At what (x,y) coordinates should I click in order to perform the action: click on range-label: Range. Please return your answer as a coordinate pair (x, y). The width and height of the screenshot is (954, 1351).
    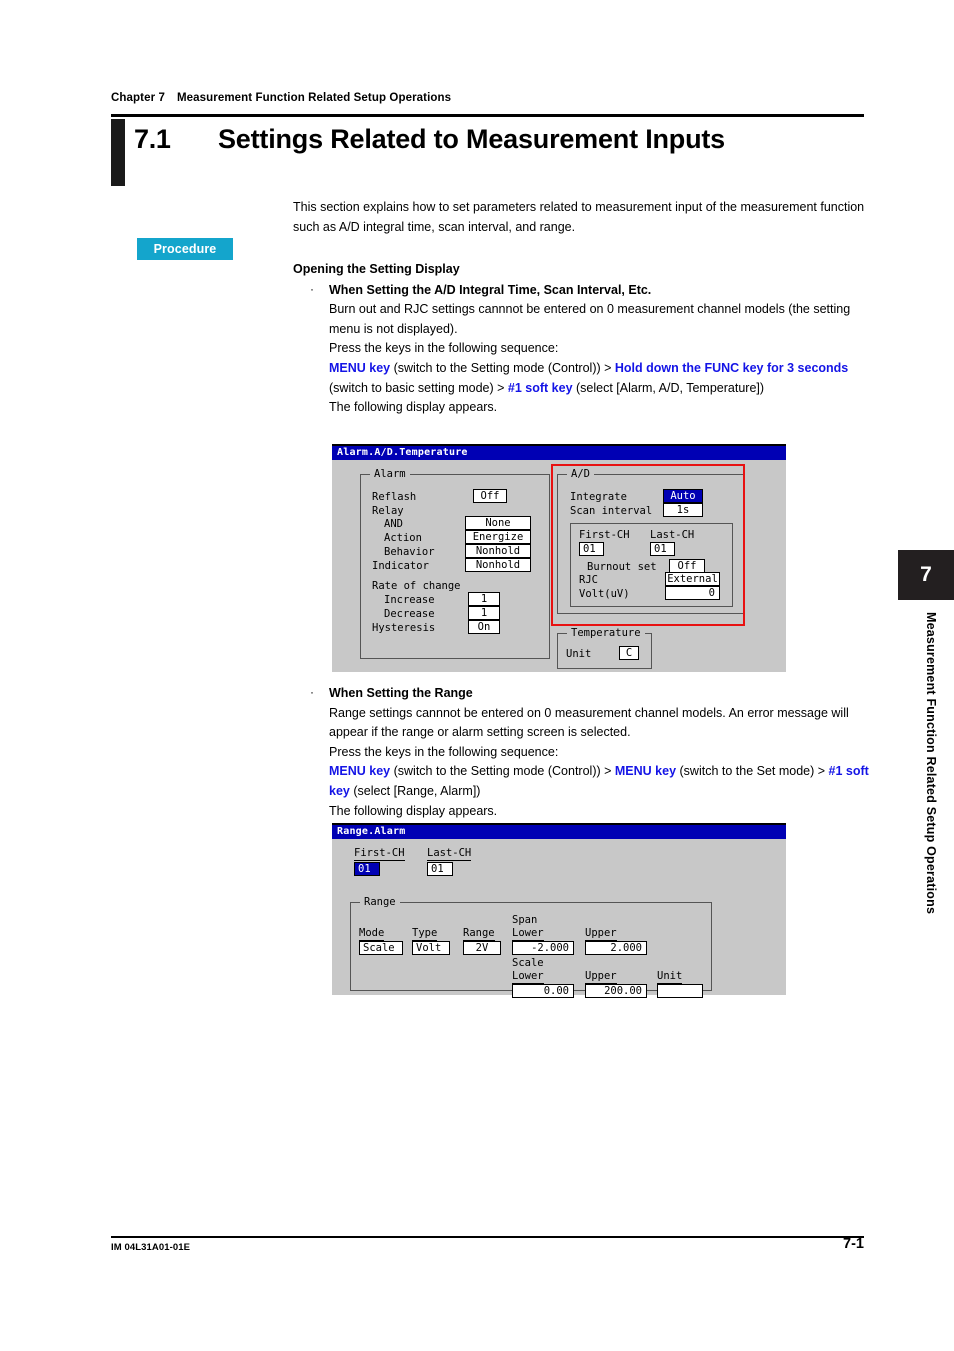
    Looking at the image, I should click on (479, 934).